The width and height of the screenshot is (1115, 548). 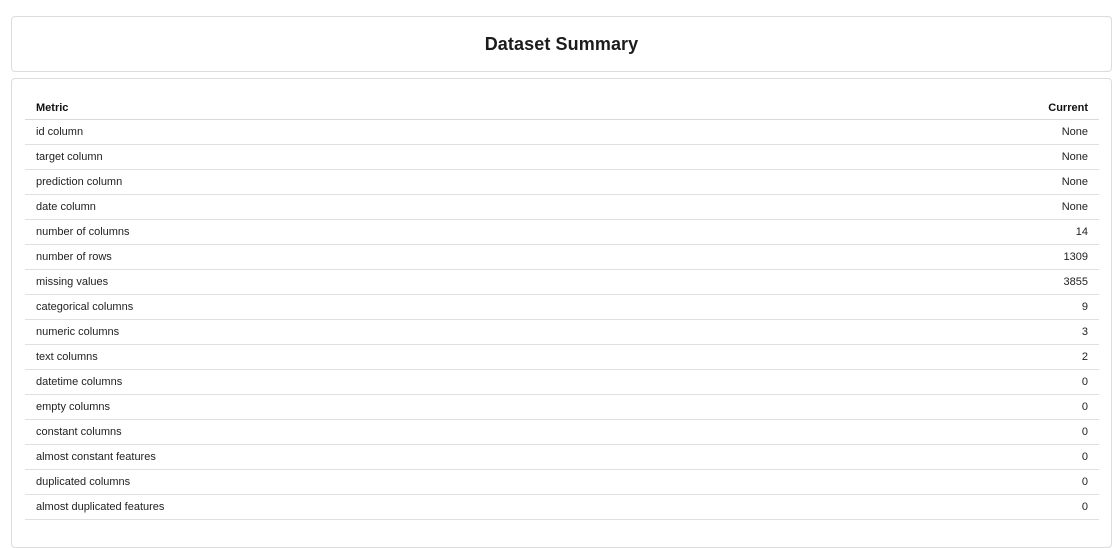 What do you see at coordinates (406, 457) in the screenshot?
I see `metric-cell: almost constant features` at bounding box center [406, 457].